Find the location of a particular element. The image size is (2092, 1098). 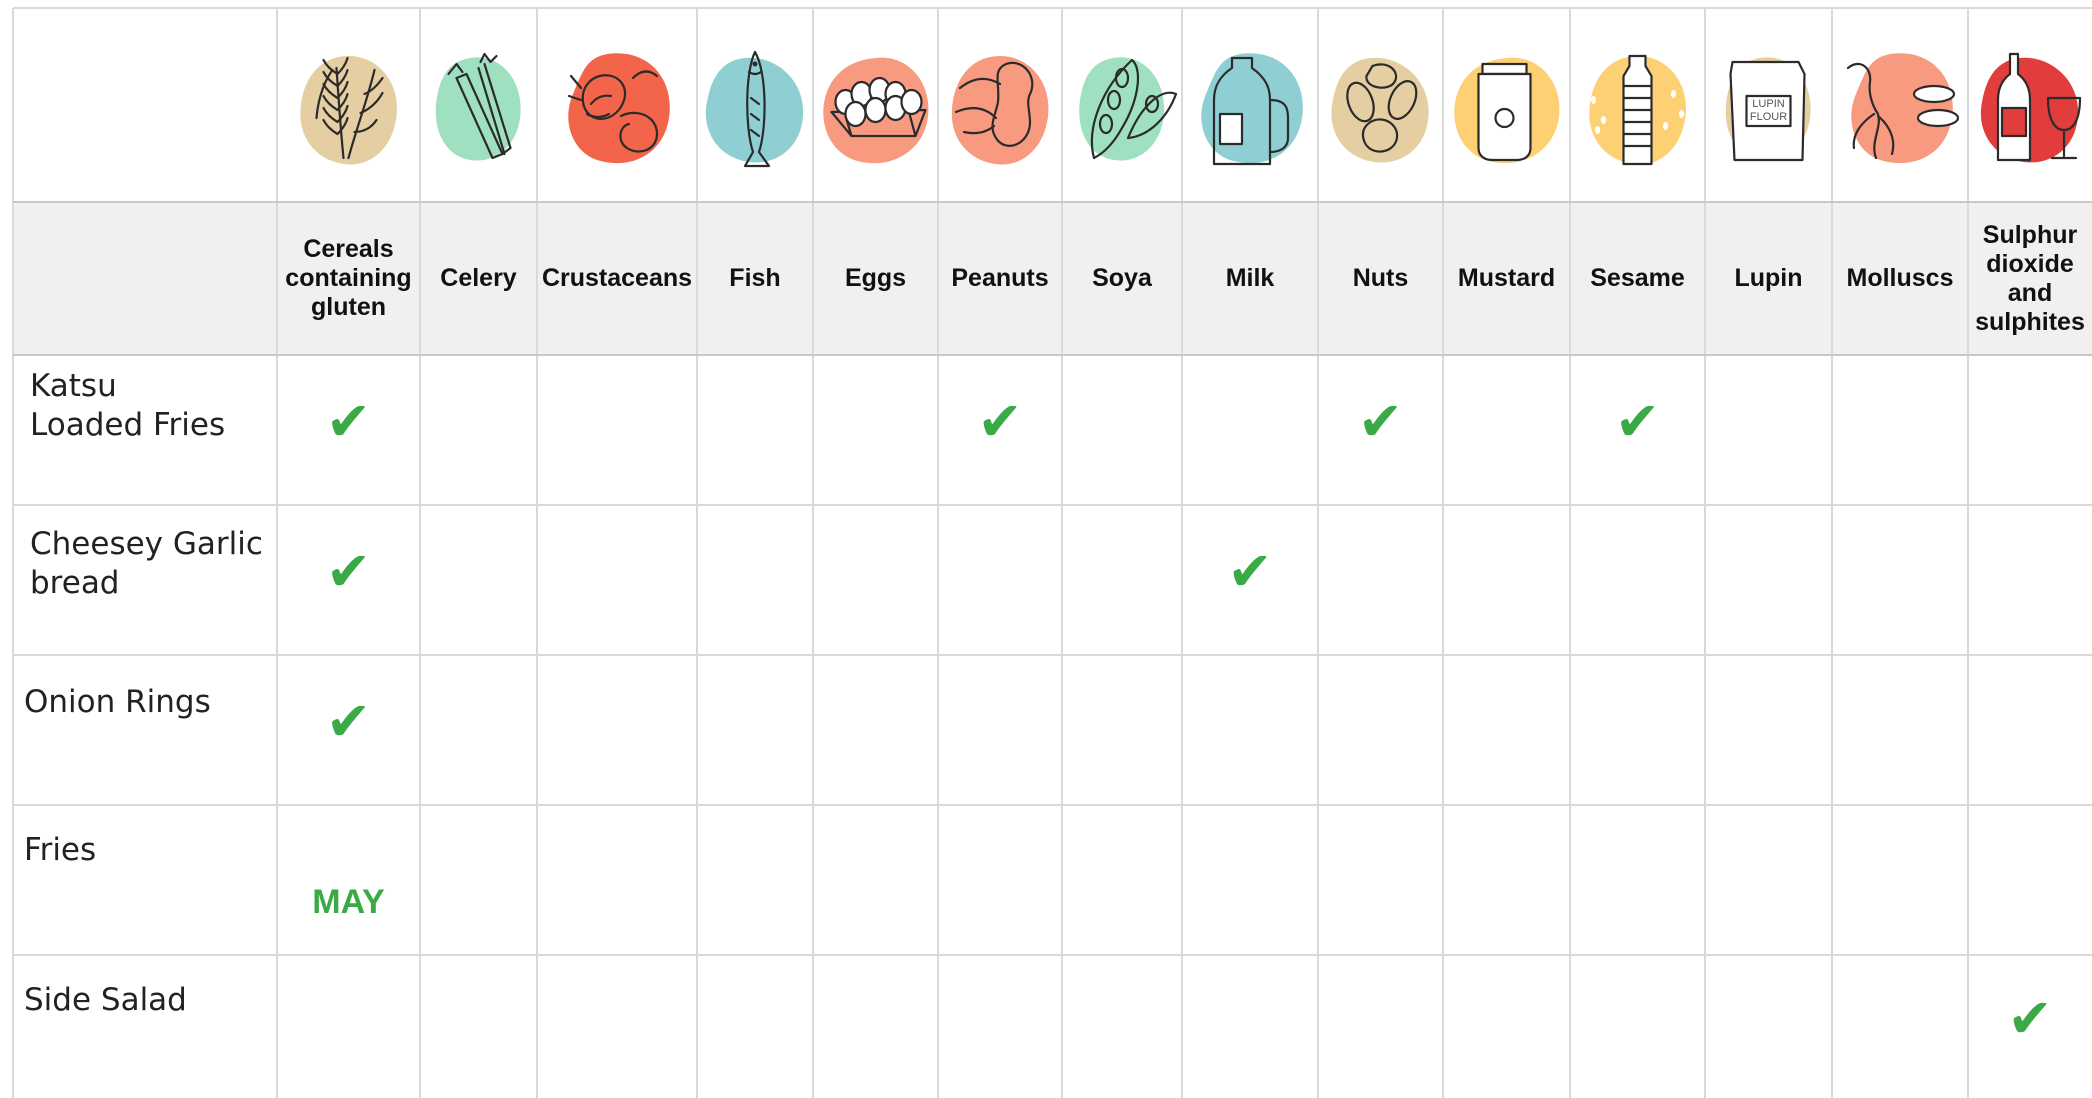

mustard-jar-icon is located at coordinates (1507, 110).